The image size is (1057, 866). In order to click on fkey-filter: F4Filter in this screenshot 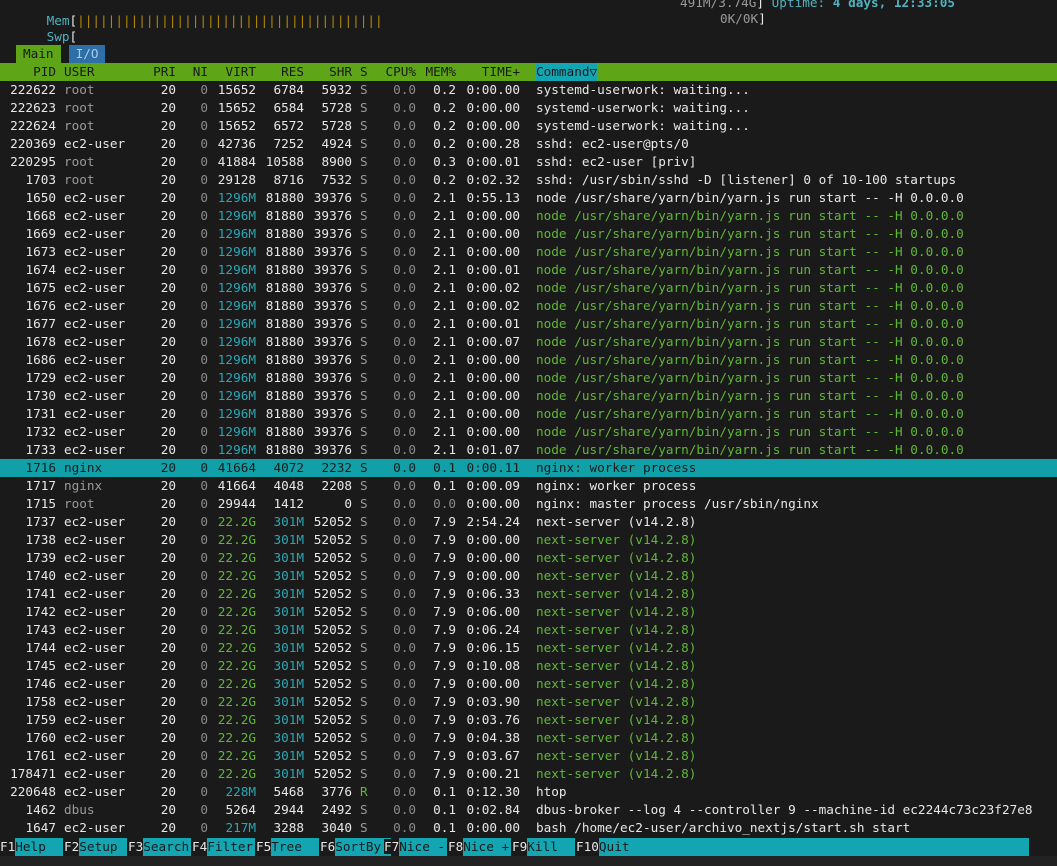, I will do `click(224, 847)`.